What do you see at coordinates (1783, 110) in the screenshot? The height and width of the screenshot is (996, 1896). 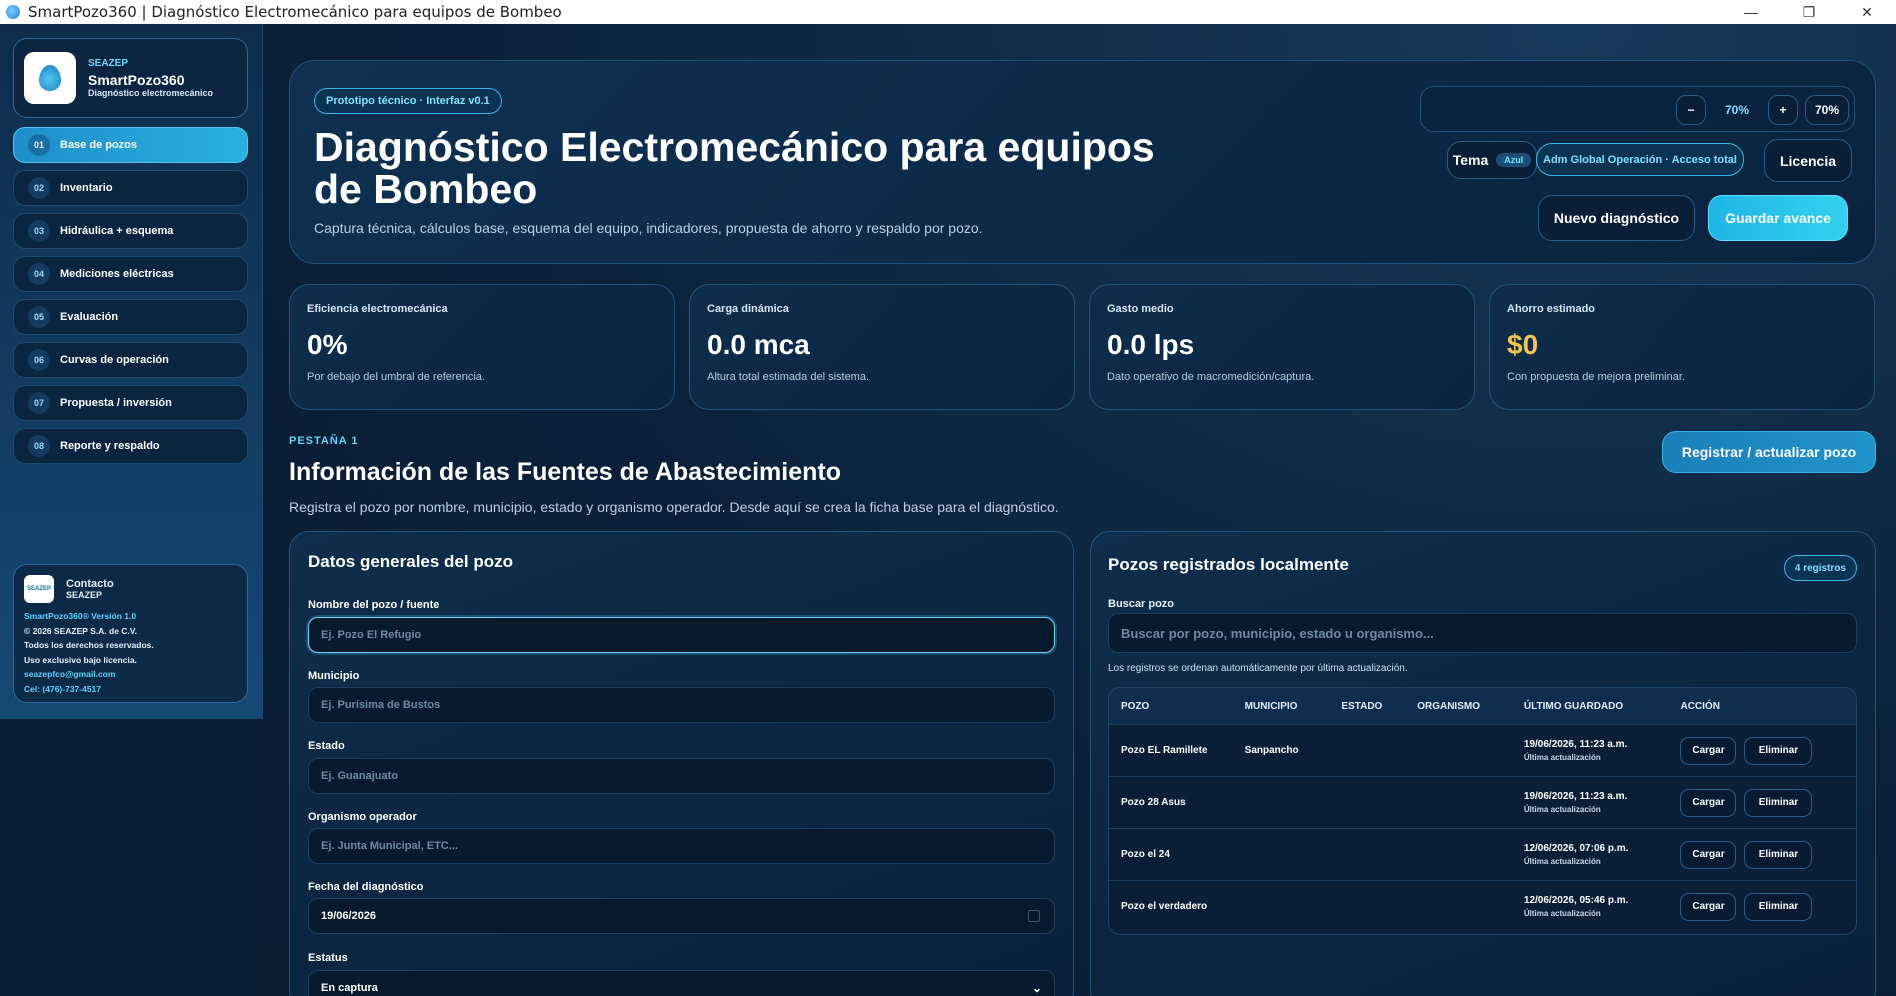 I see `zoom-in-button: +` at bounding box center [1783, 110].